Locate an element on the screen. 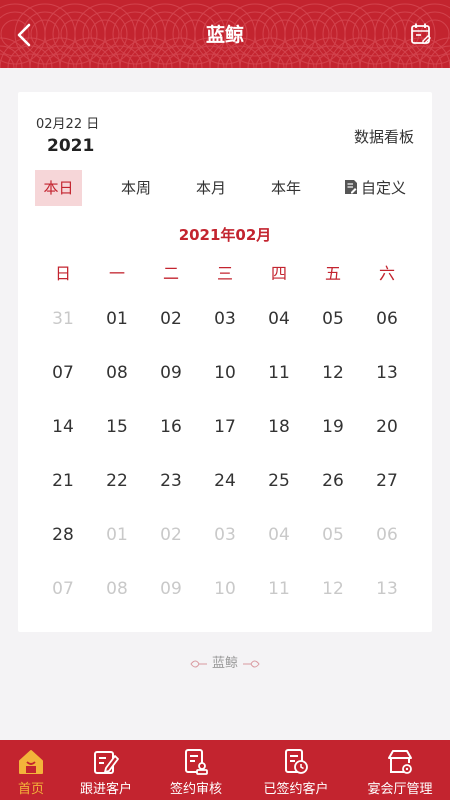  weekday-label: 六 is located at coordinates (386, 273).